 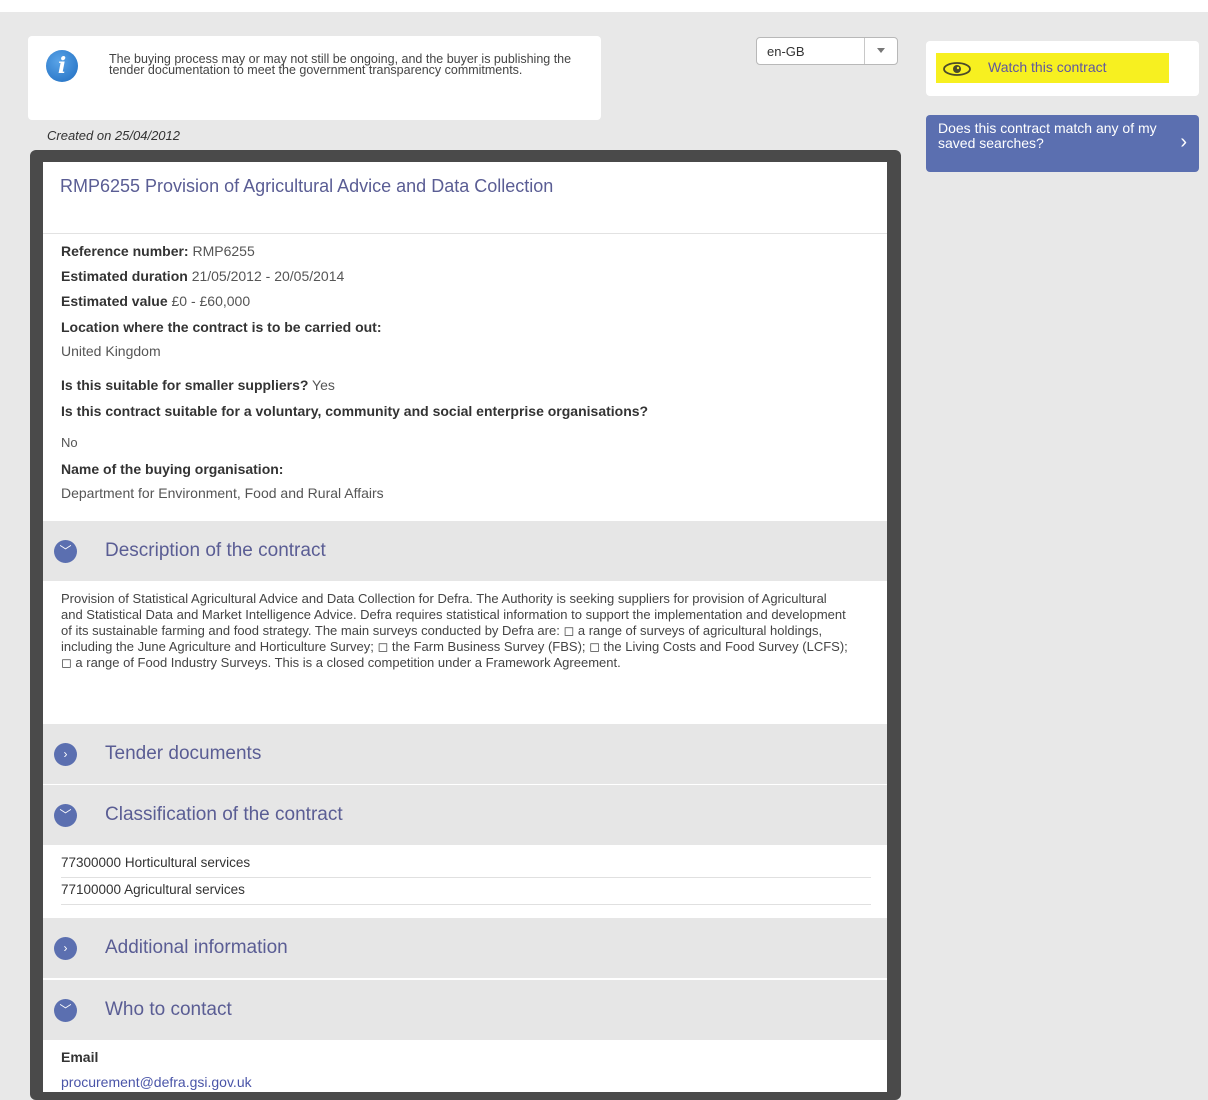 I want to click on smaller-suppliers-value: Yes, so click(x=323, y=385).